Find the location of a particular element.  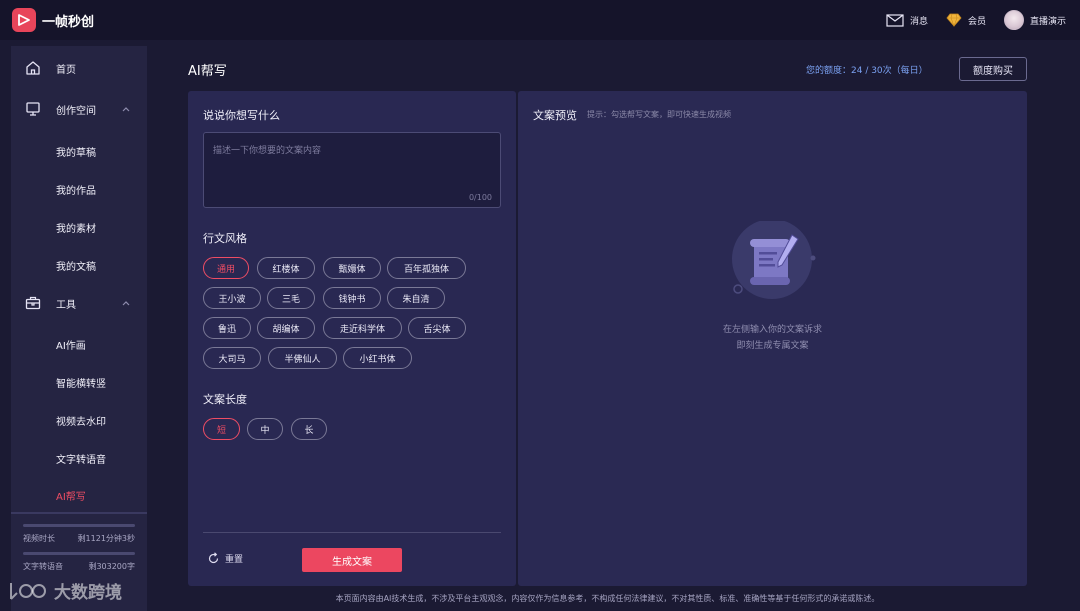

prompt-section-title: 说说你想写什么 is located at coordinates (241, 115).